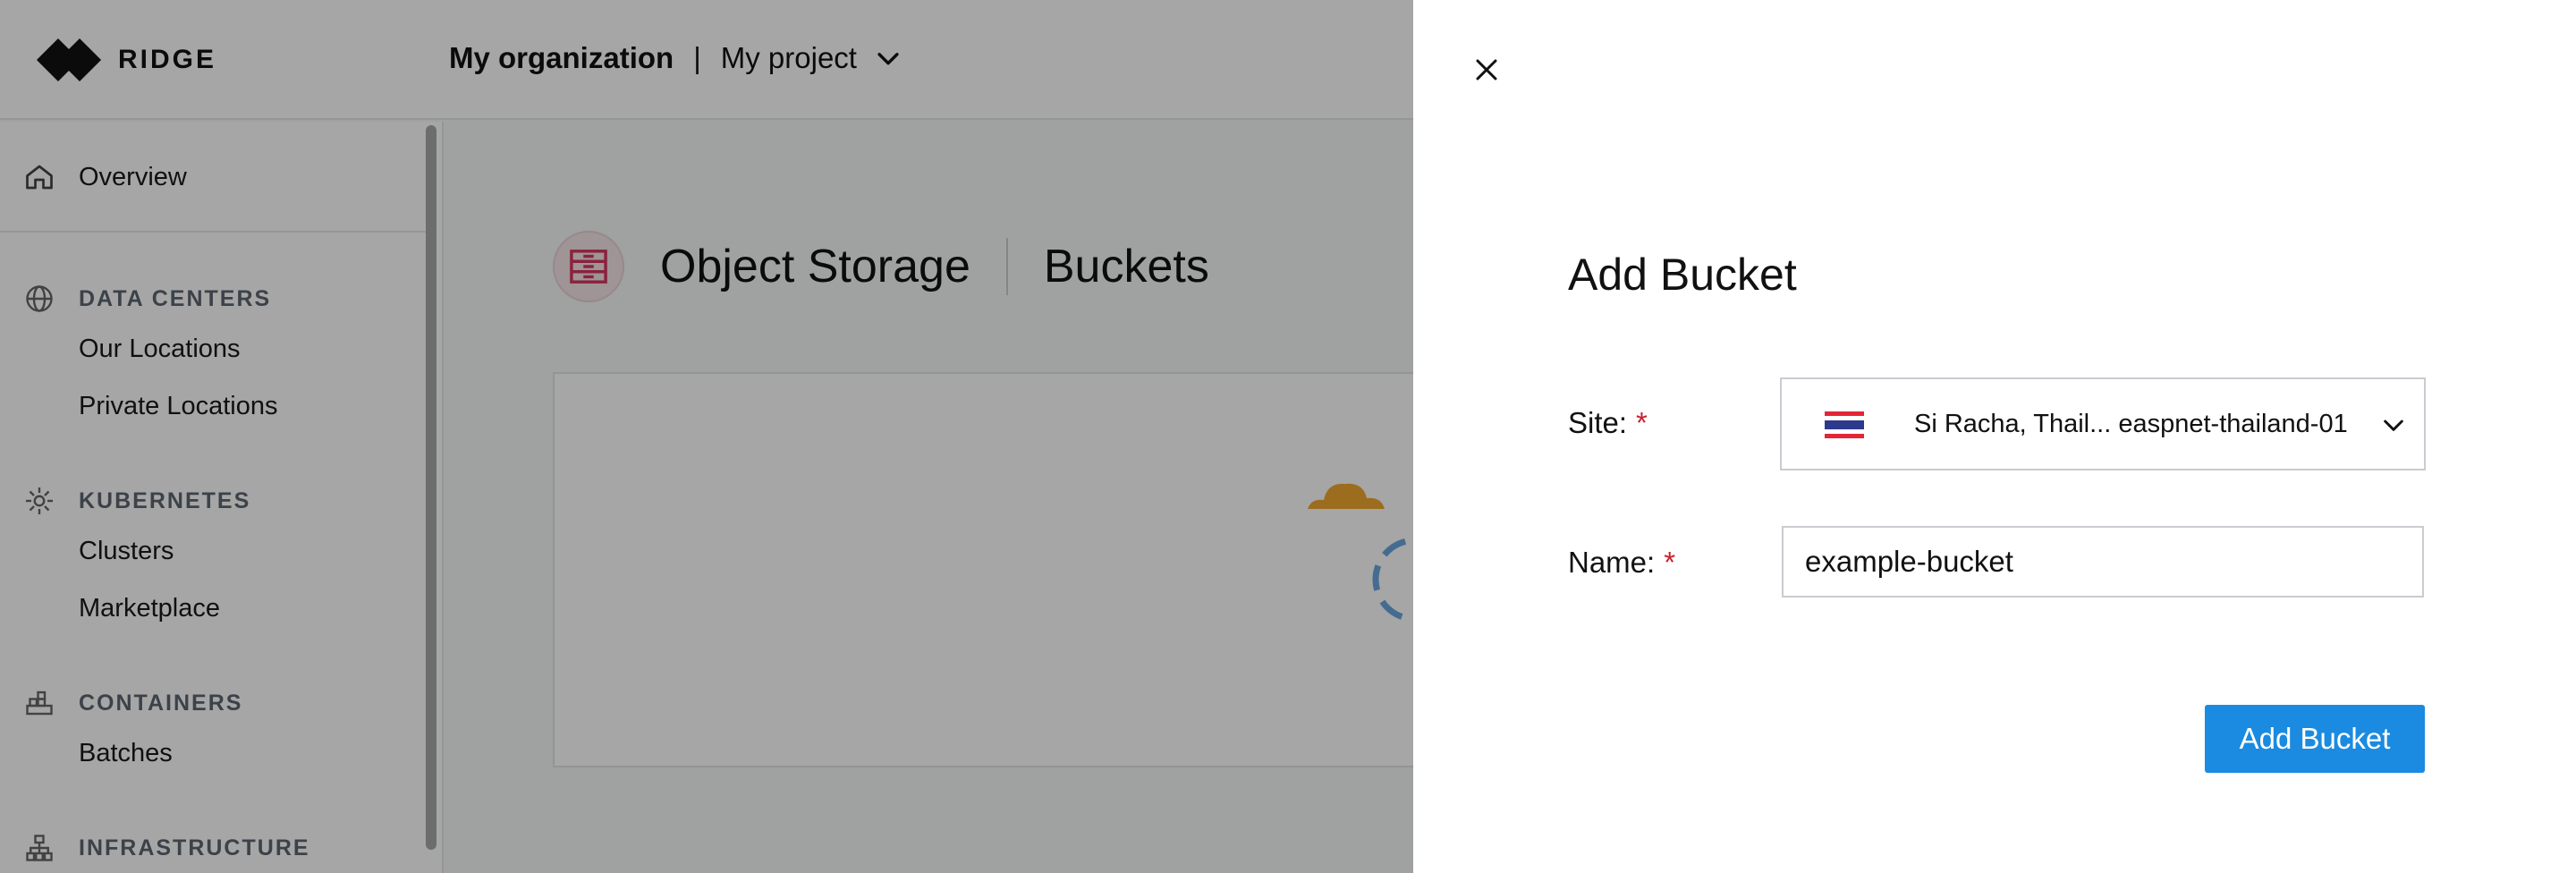 This screenshot has height=873, width=2576. What do you see at coordinates (2393, 425) in the screenshot?
I see `chevron-down-icon` at bounding box center [2393, 425].